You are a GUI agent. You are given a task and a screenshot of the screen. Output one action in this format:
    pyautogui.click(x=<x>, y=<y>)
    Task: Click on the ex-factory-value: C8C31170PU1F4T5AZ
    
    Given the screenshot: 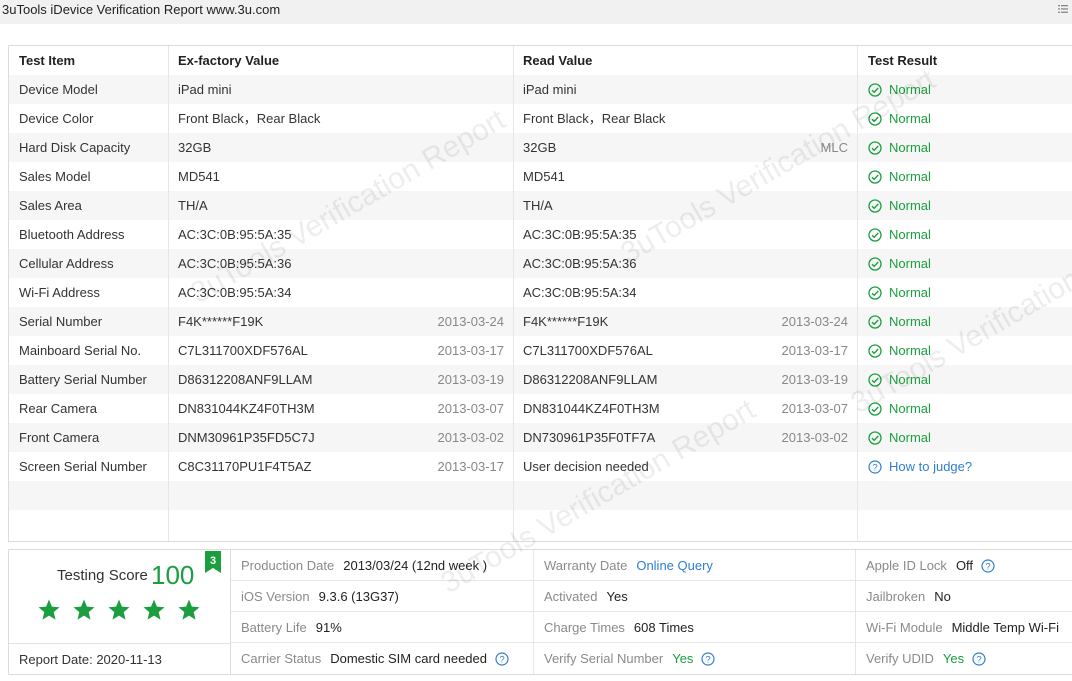 What is the action you would take?
    pyautogui.click(x=245, y=466)
    